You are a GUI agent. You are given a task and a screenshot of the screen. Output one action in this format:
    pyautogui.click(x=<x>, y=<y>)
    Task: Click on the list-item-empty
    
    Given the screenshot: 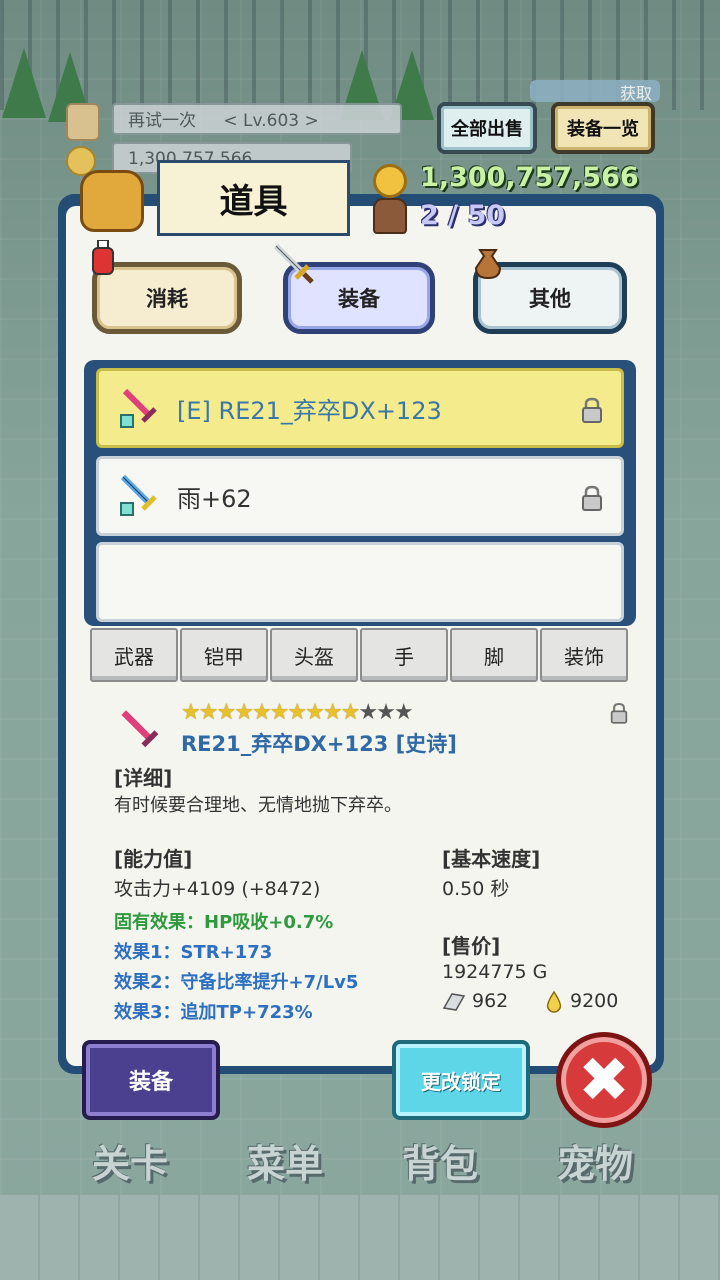 What is the action you would take?
    pyautogui.click(x=360, y=582)
    